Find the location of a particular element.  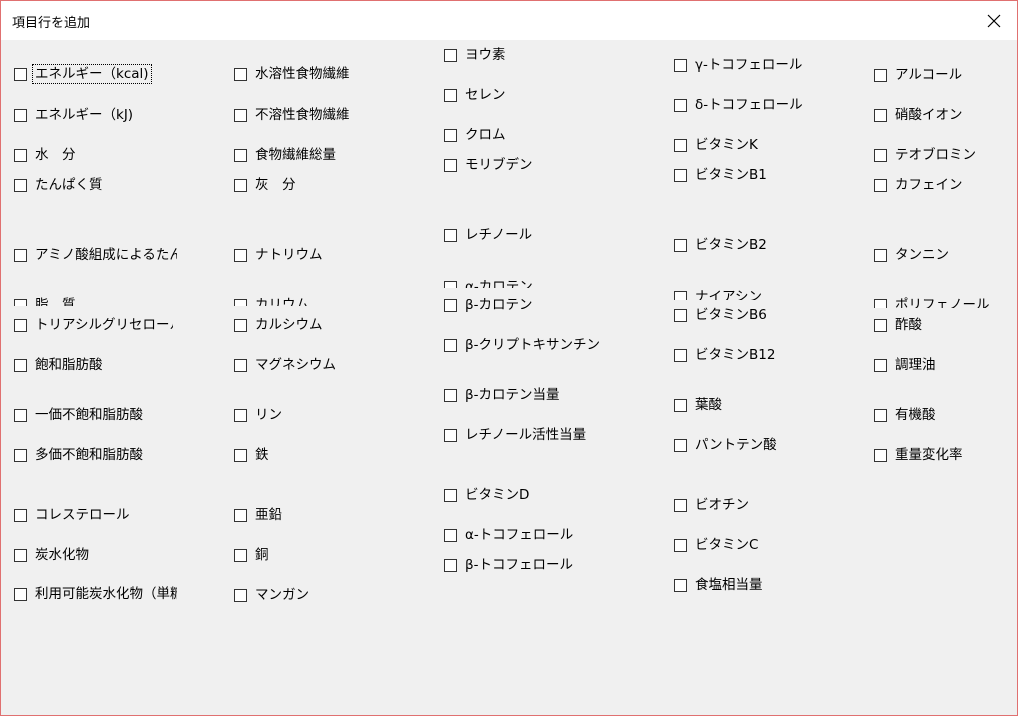

checkbox-cholesterol: コレステロール is located at coordinates (72, 516).